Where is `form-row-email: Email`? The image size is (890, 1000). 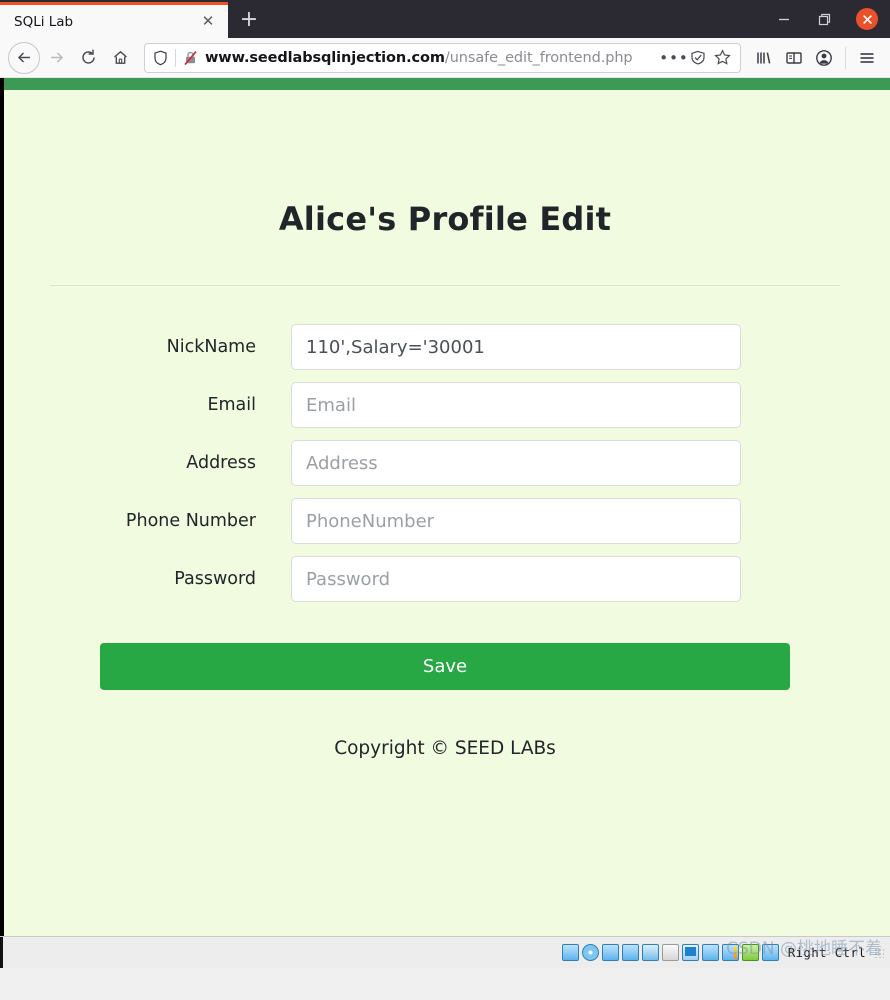 form-row-email: Email is located at coordinates (445, 405).